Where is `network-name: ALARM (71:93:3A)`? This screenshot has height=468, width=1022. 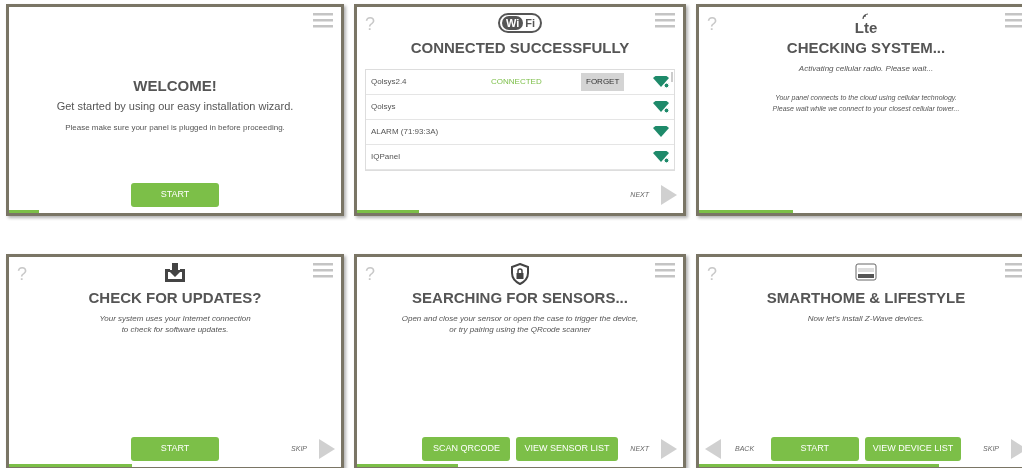 network-name: ALARM (71:93:3A) is located at coordinates (405, 132).